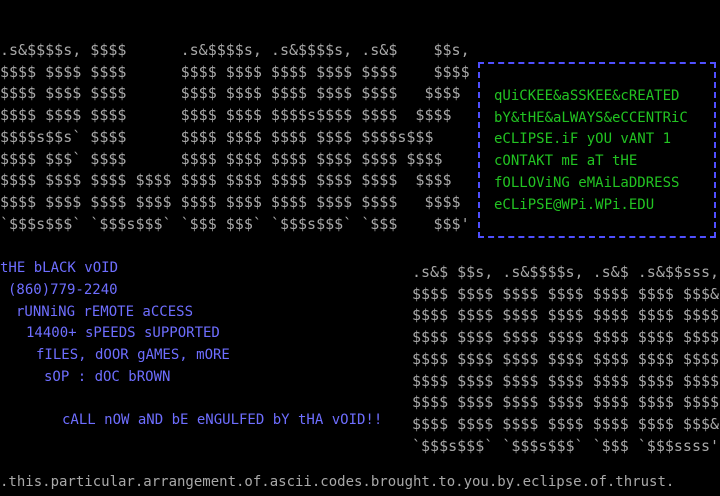 The height and width of the screenshot is (496, 720). Describe the element at coordinates (63, 290) in the screenshot. I see `bbs-phone: (860)779-2240` at that location.